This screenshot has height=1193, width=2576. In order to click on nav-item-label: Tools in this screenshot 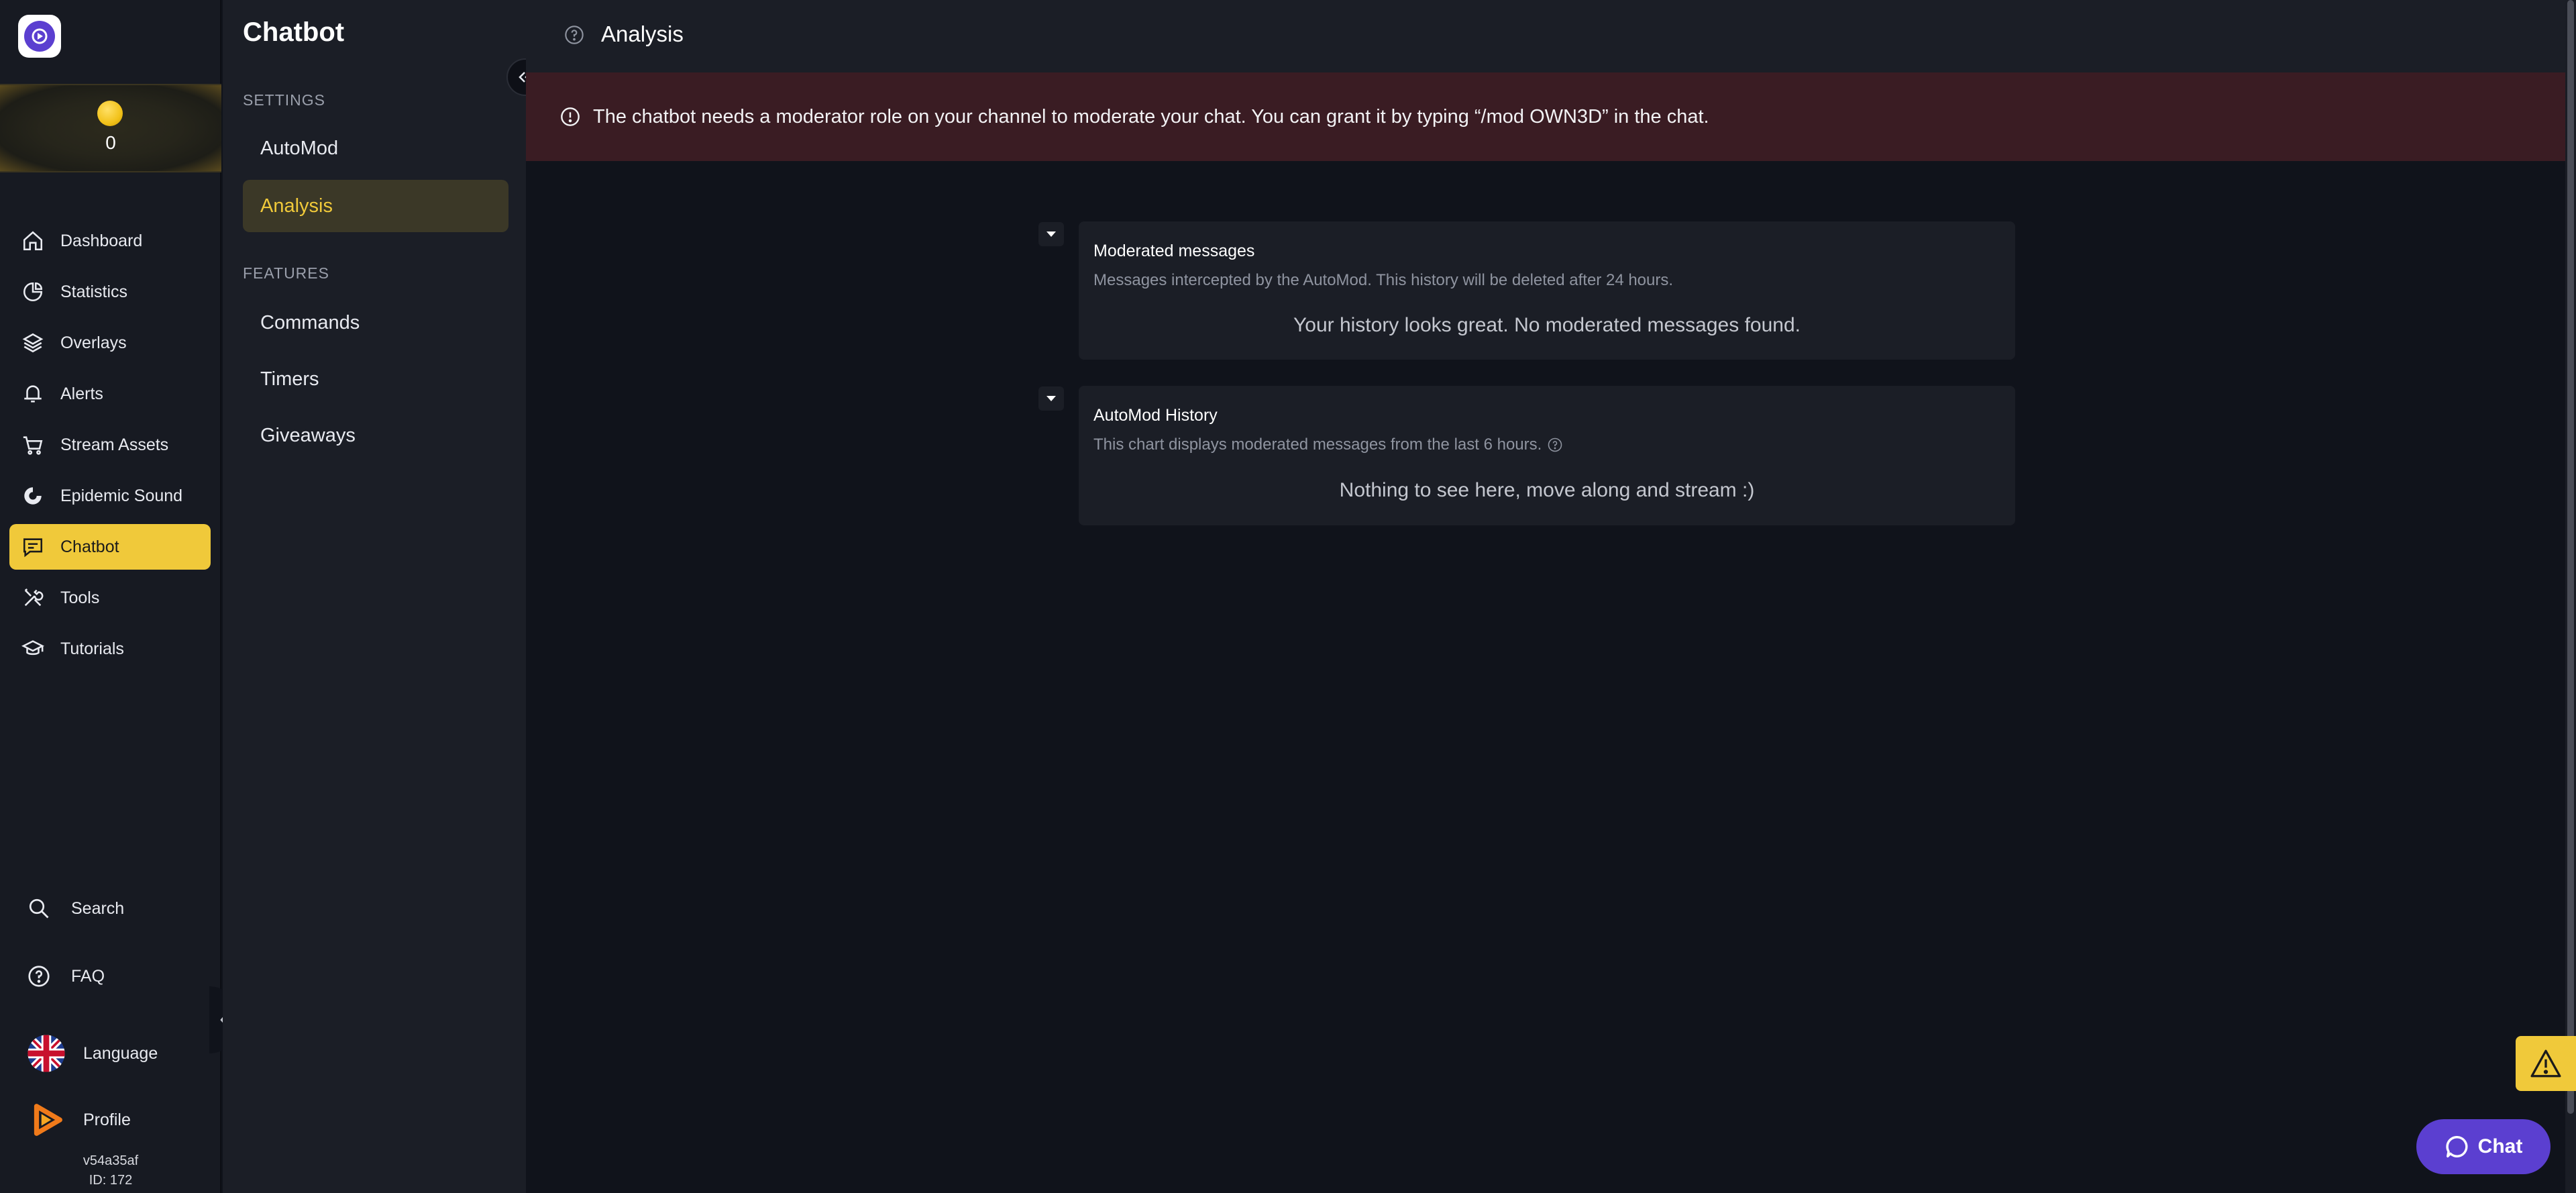, I will do `click(80, 597)`.